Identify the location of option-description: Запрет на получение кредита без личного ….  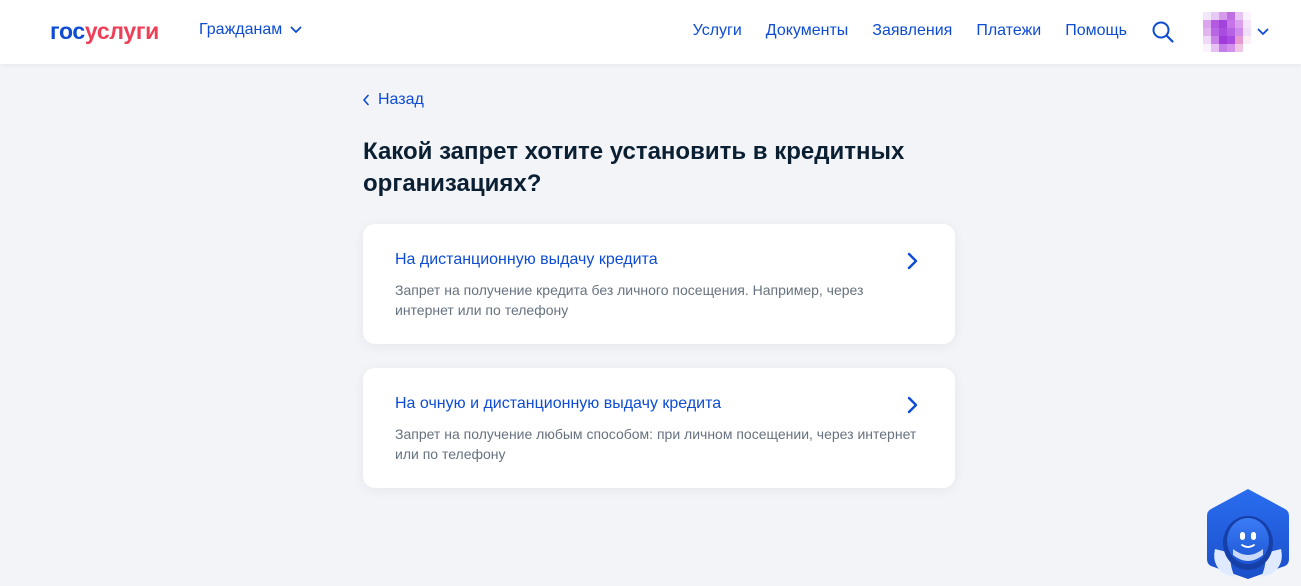
(629, 300).